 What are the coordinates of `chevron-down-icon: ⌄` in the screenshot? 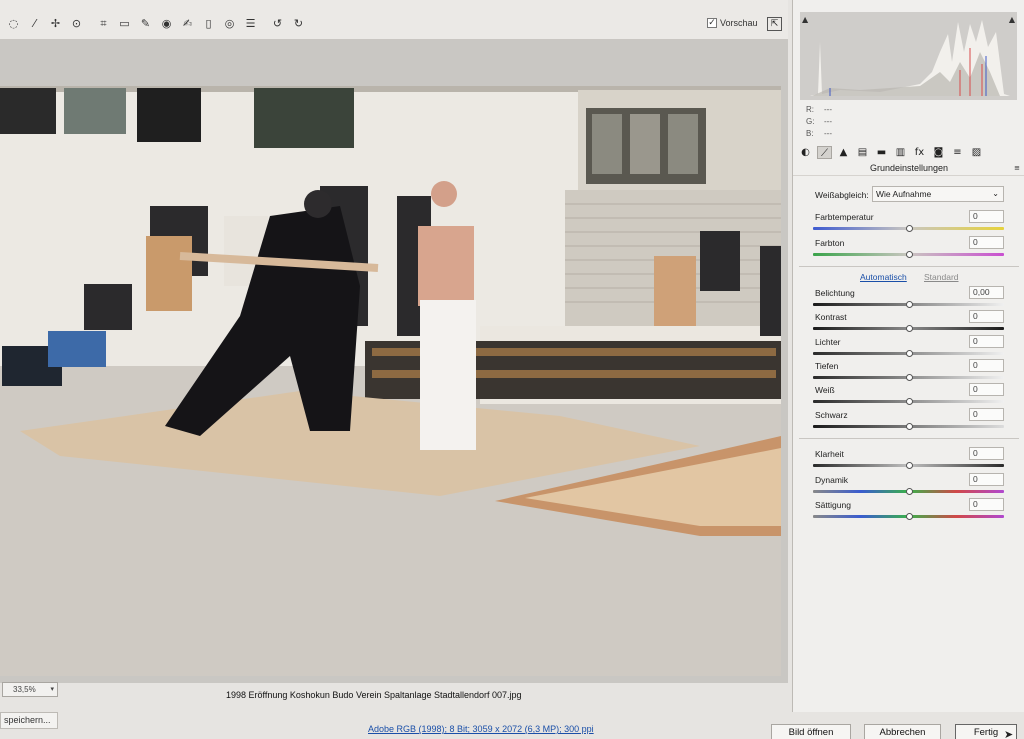 It's located at (995, 193).